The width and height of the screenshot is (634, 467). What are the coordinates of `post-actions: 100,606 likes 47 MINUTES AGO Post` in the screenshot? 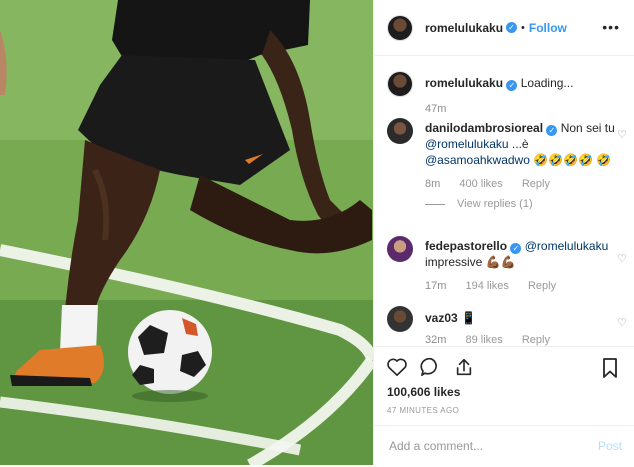 It's located at (504, 406).